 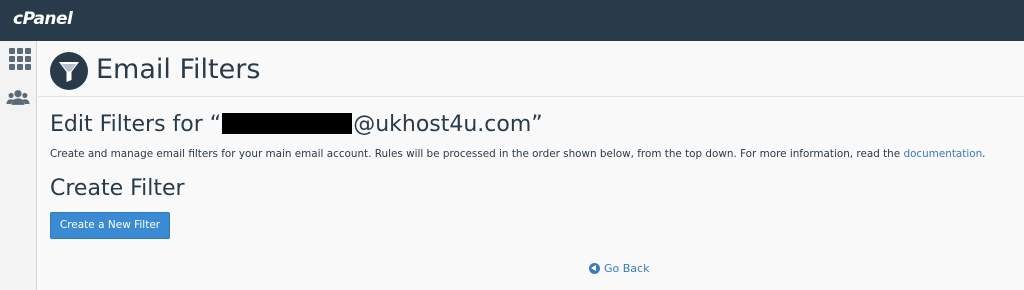 I want to click on arrow-left-circle-icon, so click(x=594, y=268).